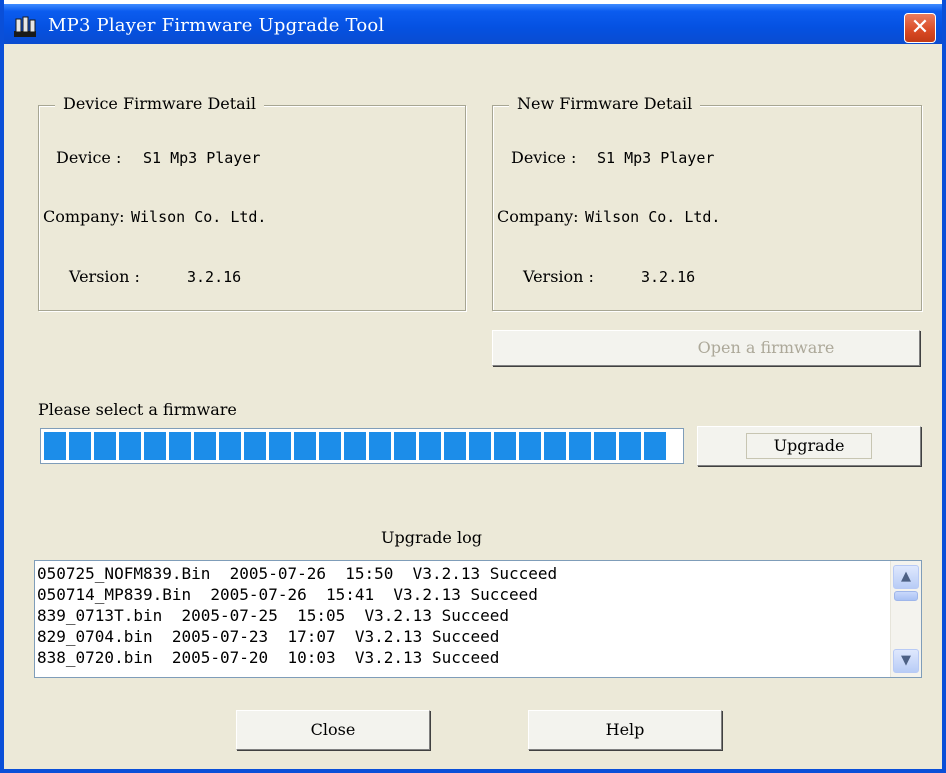 The image size is (946, 773). I want to click on open-firmware-button: Open a firmware, so click(706, 348).